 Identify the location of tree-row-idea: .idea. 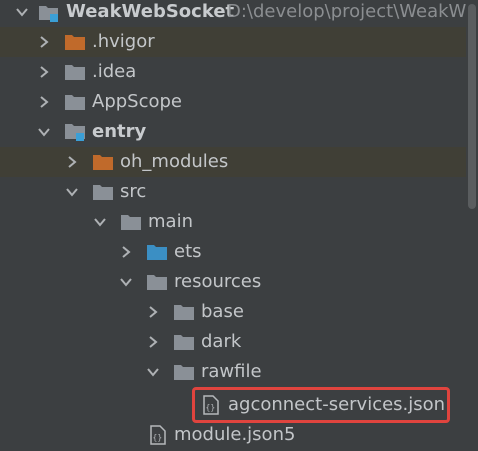
(233, 72).